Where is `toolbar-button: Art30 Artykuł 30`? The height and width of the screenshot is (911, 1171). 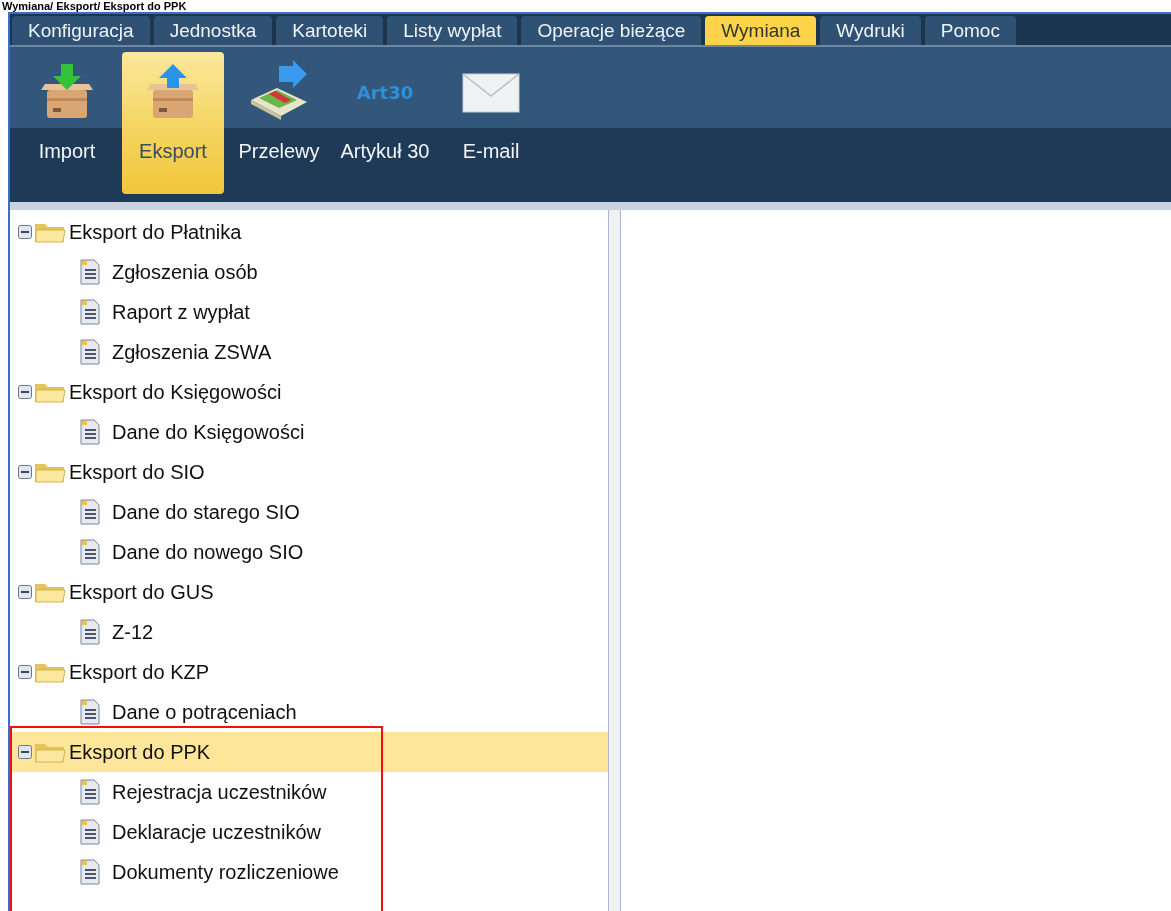 toolbar-button: Art30 Artykuł 30 is located at coordinates (385, 123).